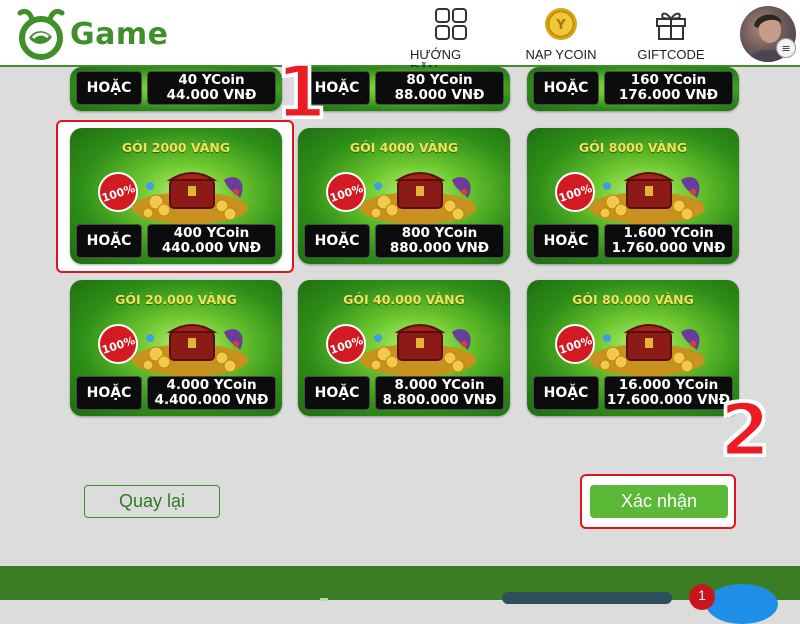 The width and height of the screenshot is (800, 624). I want to click on package-ycoin: 16.000 YCoin, so click(668, 385).